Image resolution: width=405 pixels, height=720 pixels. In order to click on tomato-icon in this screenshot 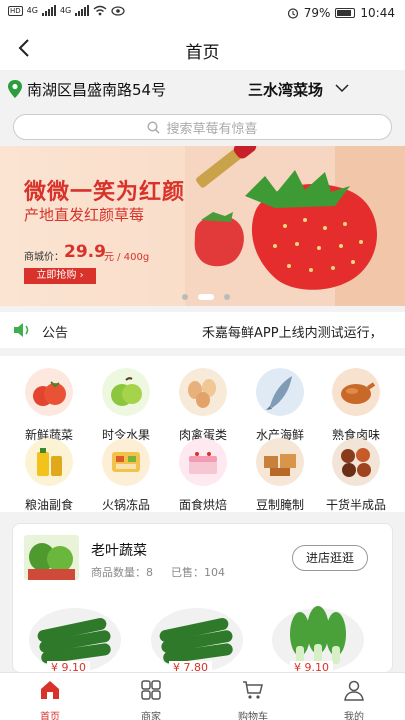, I will do `click(49, 392)`.